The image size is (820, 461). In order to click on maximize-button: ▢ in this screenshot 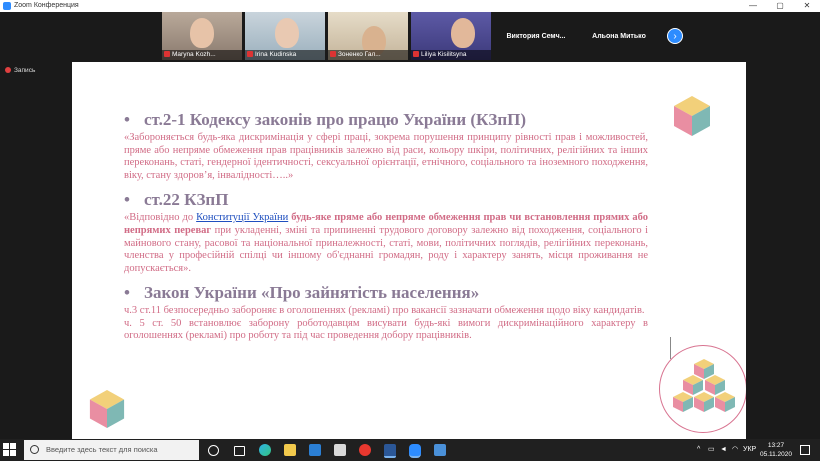, I will do `click(780, 6)`.